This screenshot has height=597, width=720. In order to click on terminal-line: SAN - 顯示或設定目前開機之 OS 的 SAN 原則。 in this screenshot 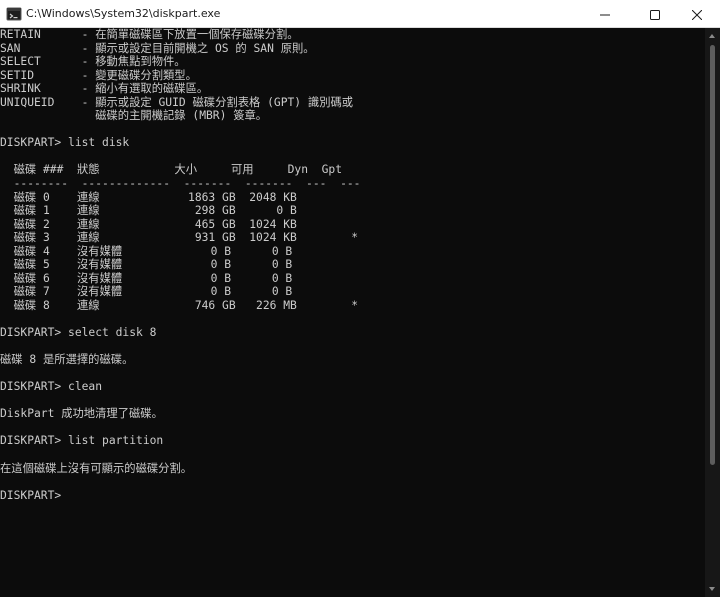, I will do `click(157, 48)`.